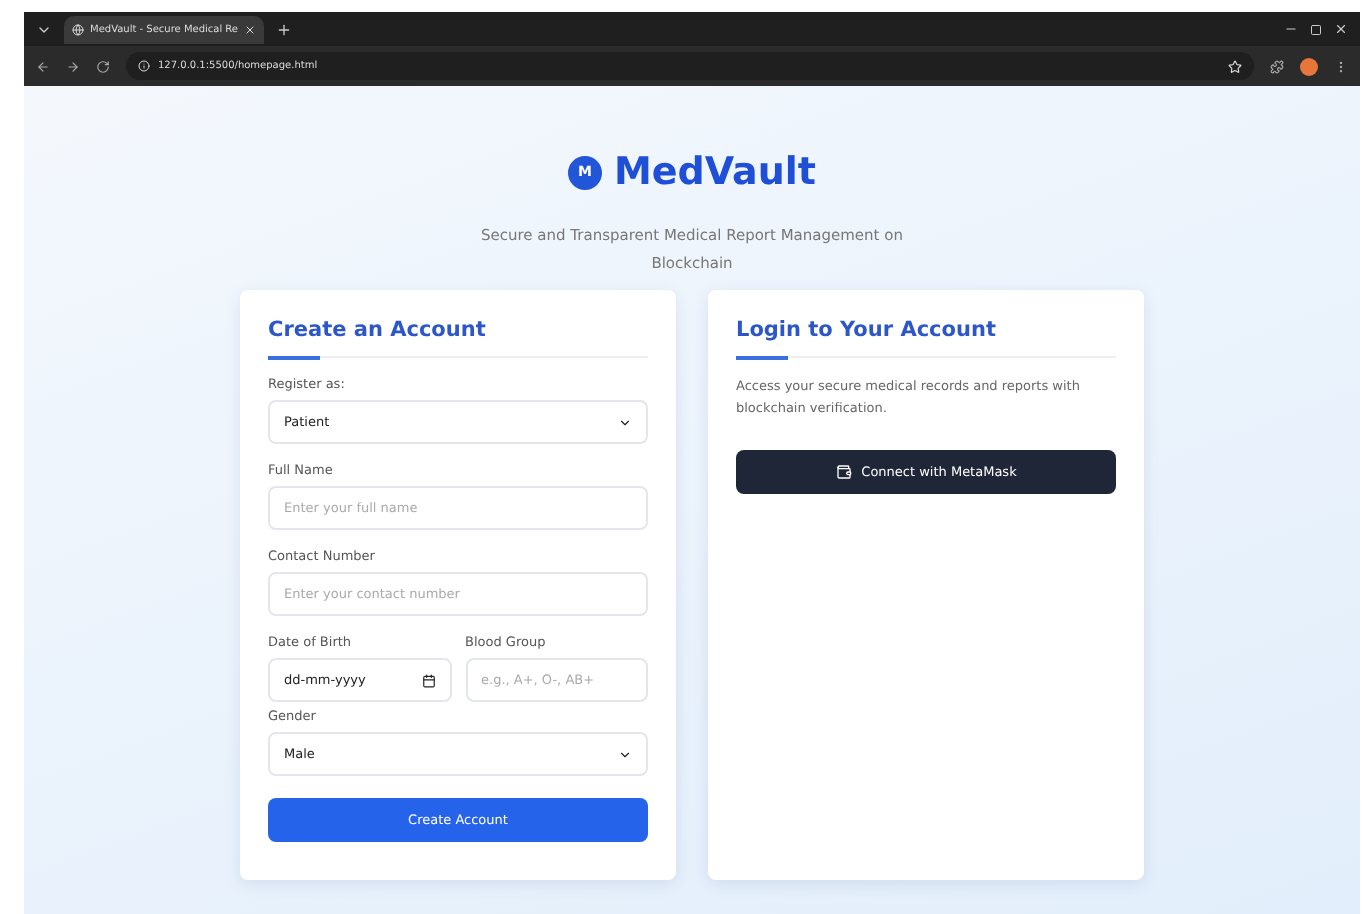  What do you see at coordinates (144, 66) in the screenshot?
I see `info-icon` at bounding box center [144, 66].